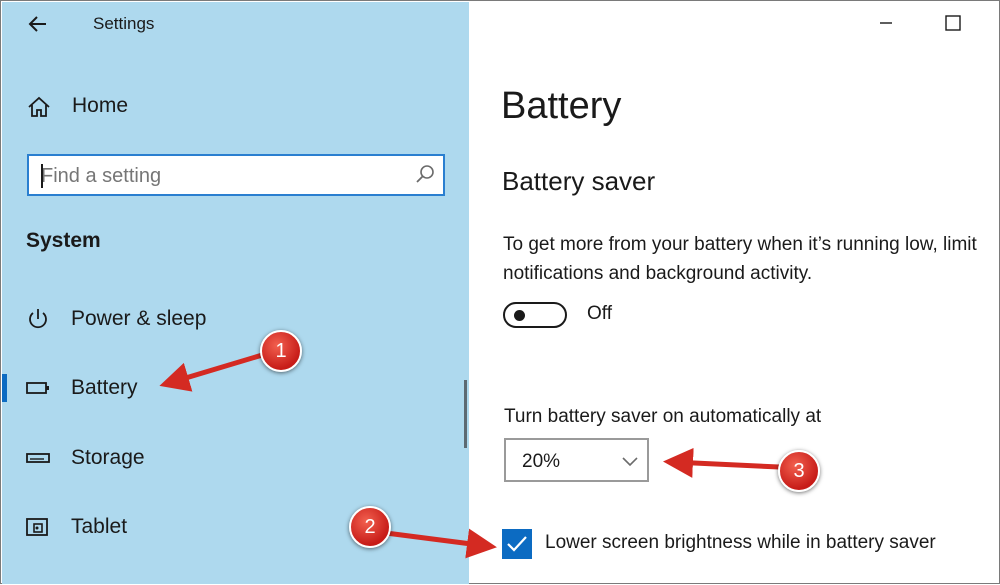 This screenshot has width=1000, height=585. What do you see at coordinates (541, 461) in the screenshot?
I see `threshold-value: 20%` at bounding box center [541, 461].